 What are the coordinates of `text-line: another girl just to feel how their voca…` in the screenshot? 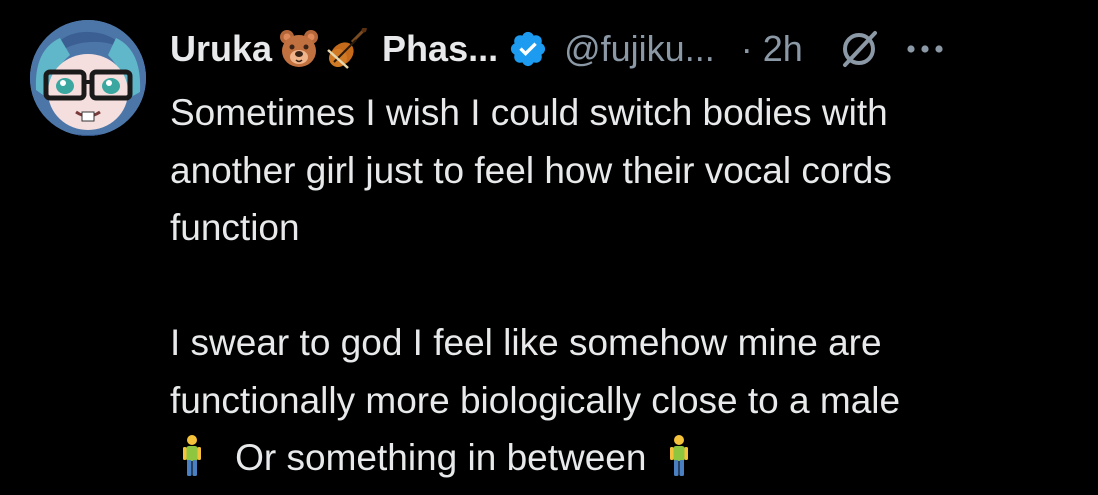 It's located at (531, 170).